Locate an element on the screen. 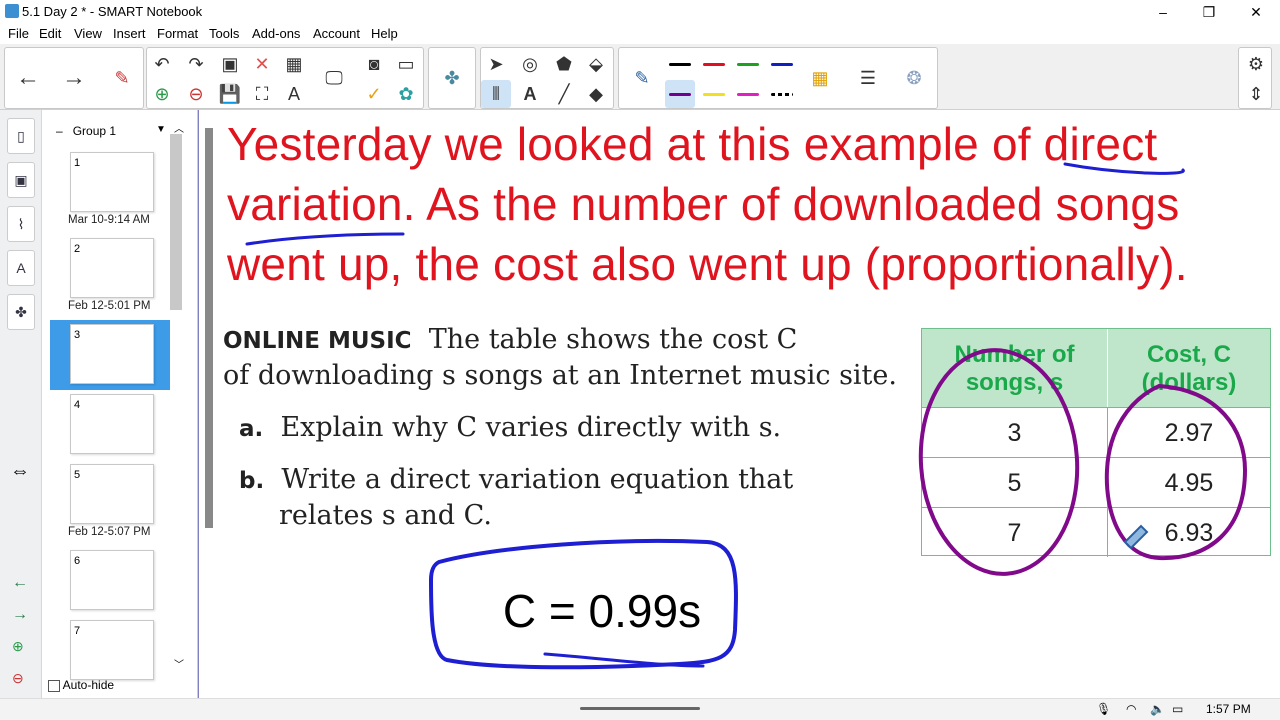  add-ons-icon: ✤ is located at coordinates (452, 78).